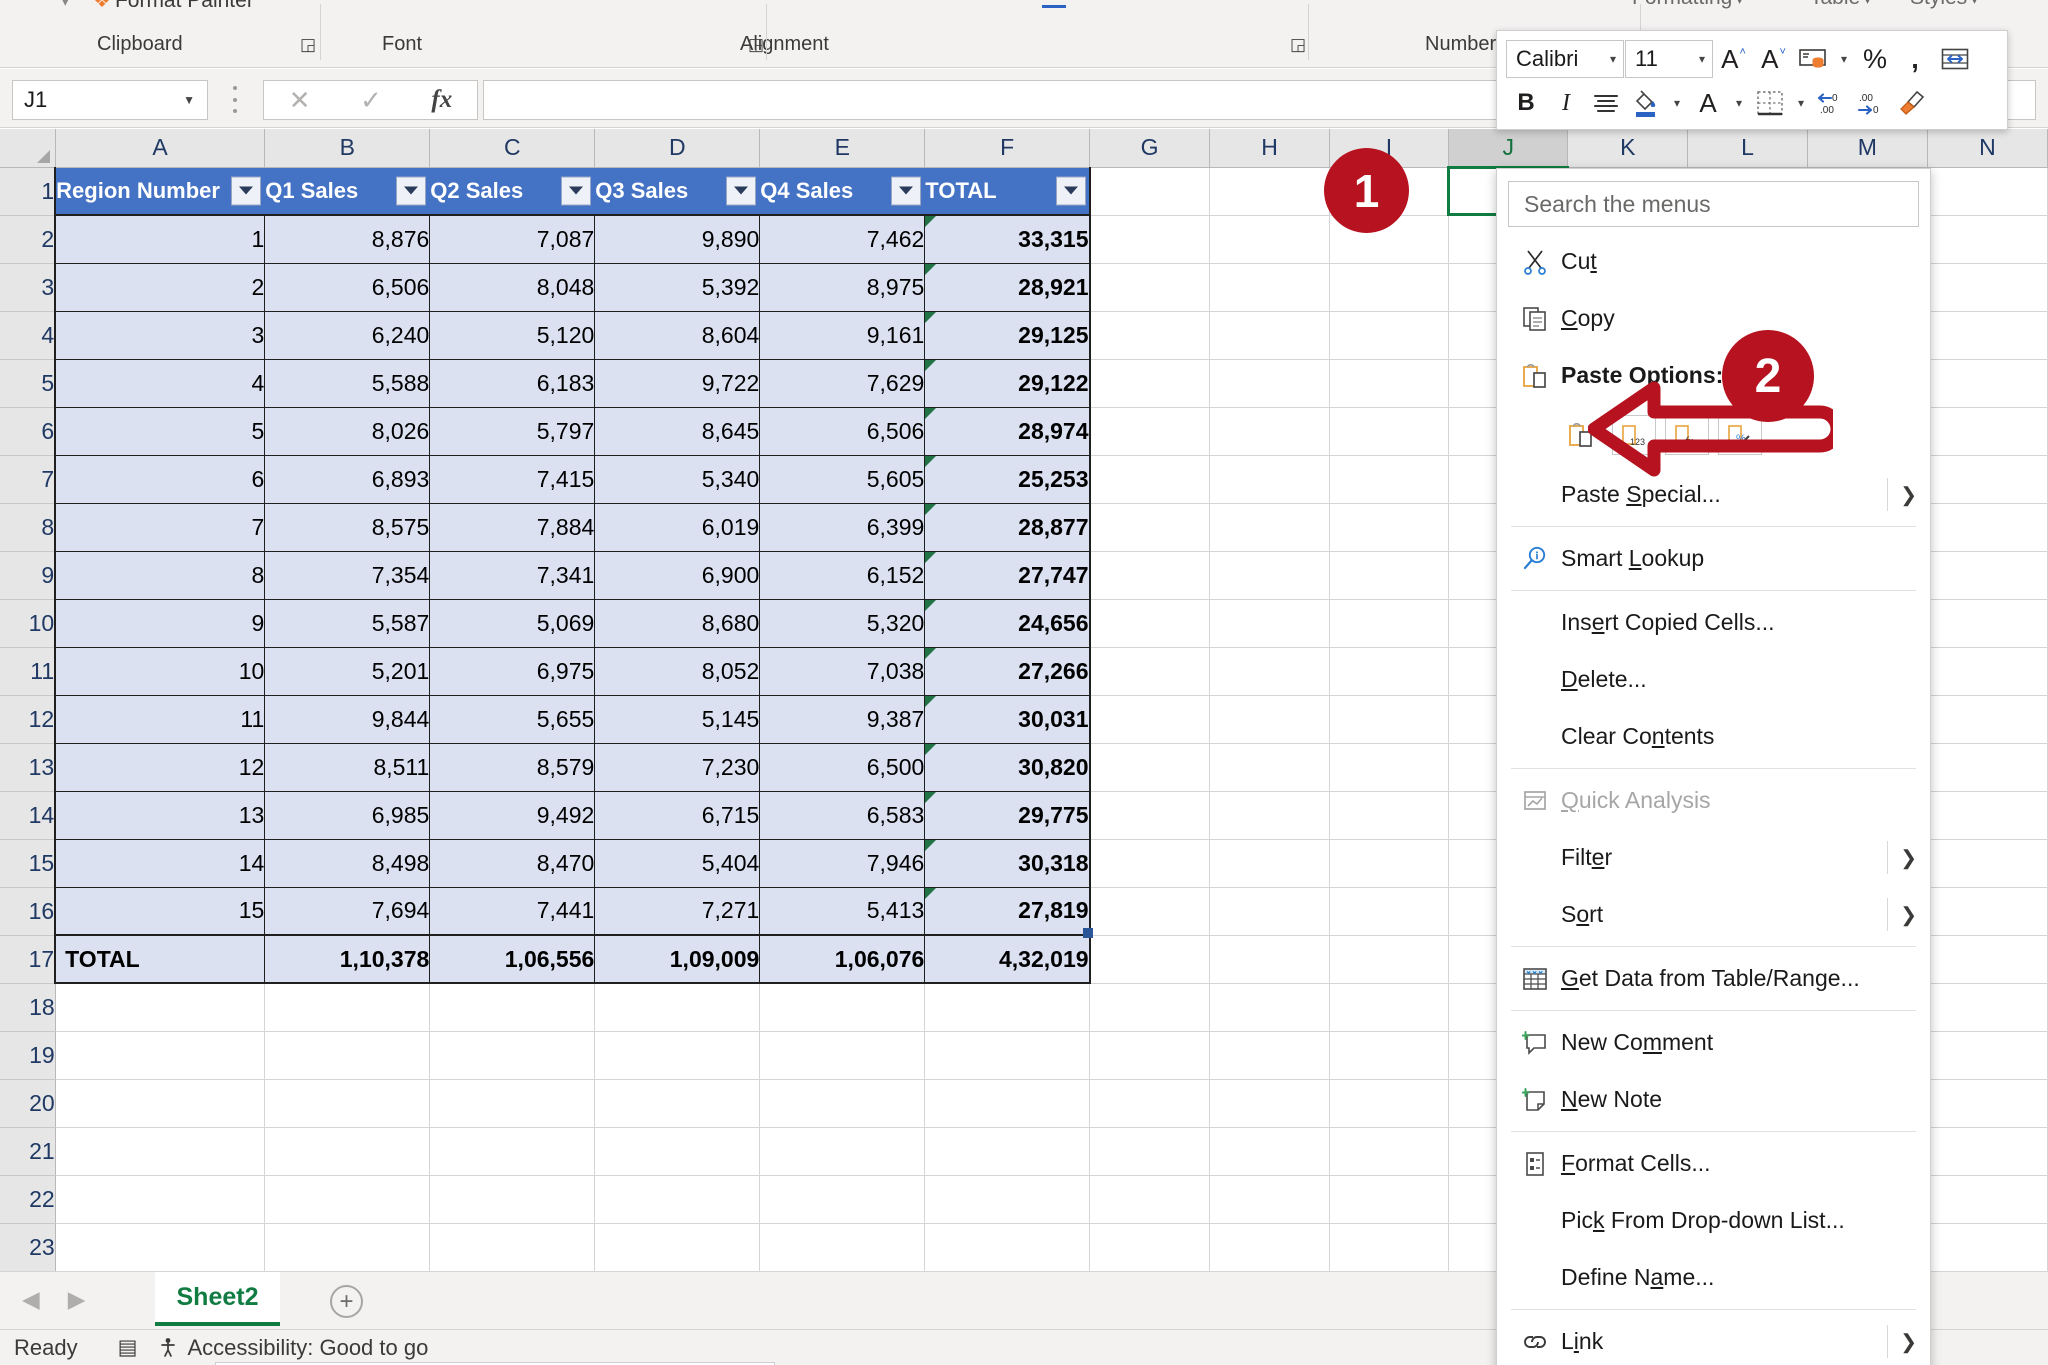  Describe the element at coordinates (842, 479) in the screenshot. I see `table-data-cell: 5,605` at that location.